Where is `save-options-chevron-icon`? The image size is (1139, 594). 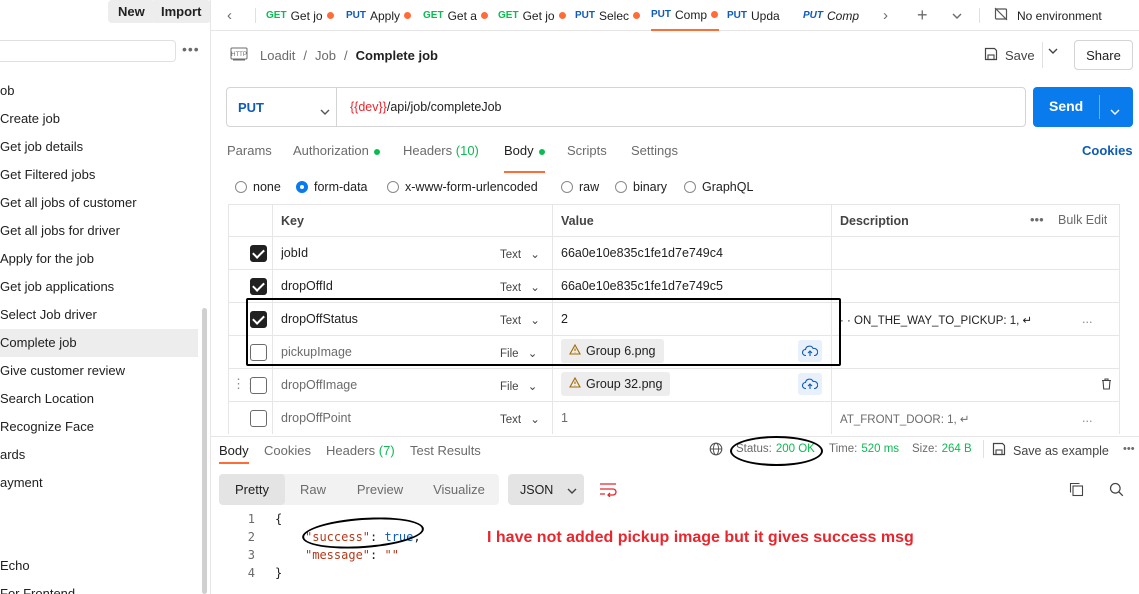
save-options-chevron-icon is located at coordinates (1053, 51).